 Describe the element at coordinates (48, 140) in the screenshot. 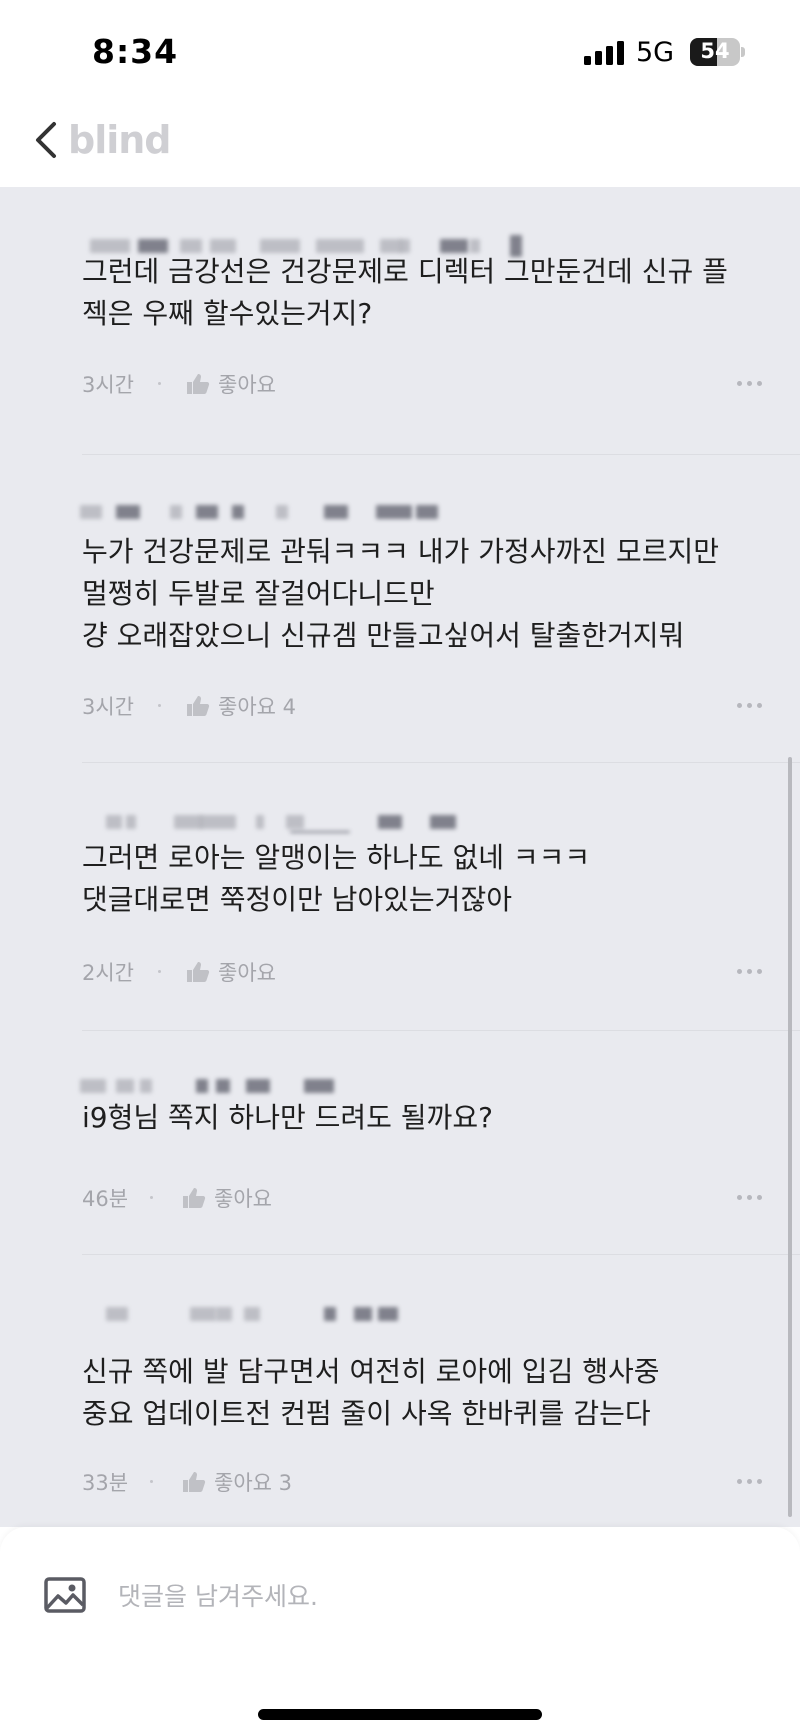

I see `chevron-left-icon` at that location.